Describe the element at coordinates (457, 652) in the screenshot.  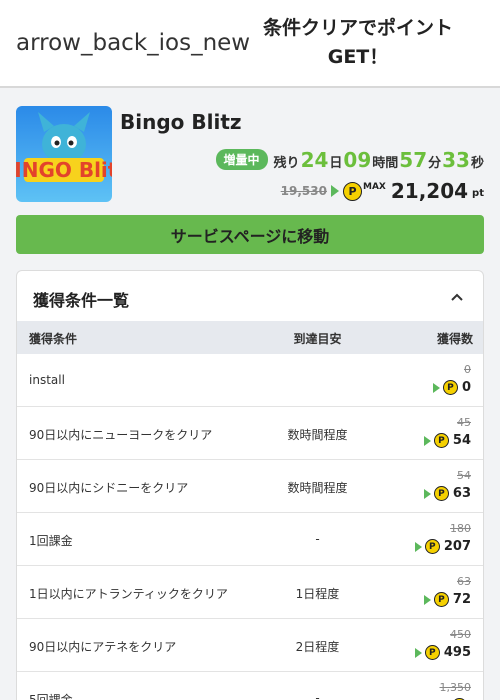
I see `reward-value: 495` at that location.